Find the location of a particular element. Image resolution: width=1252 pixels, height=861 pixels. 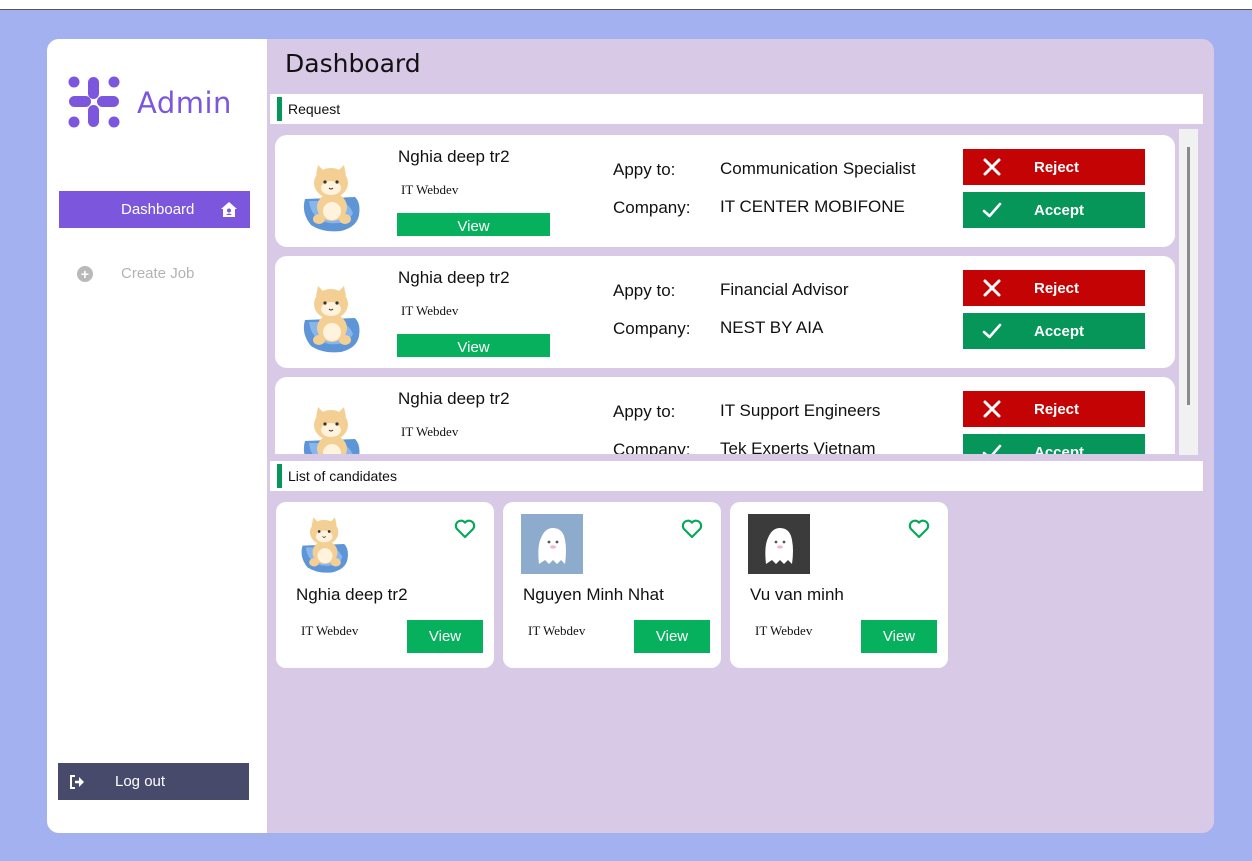

logout-label: Log out is located at coordinates (140, 781).